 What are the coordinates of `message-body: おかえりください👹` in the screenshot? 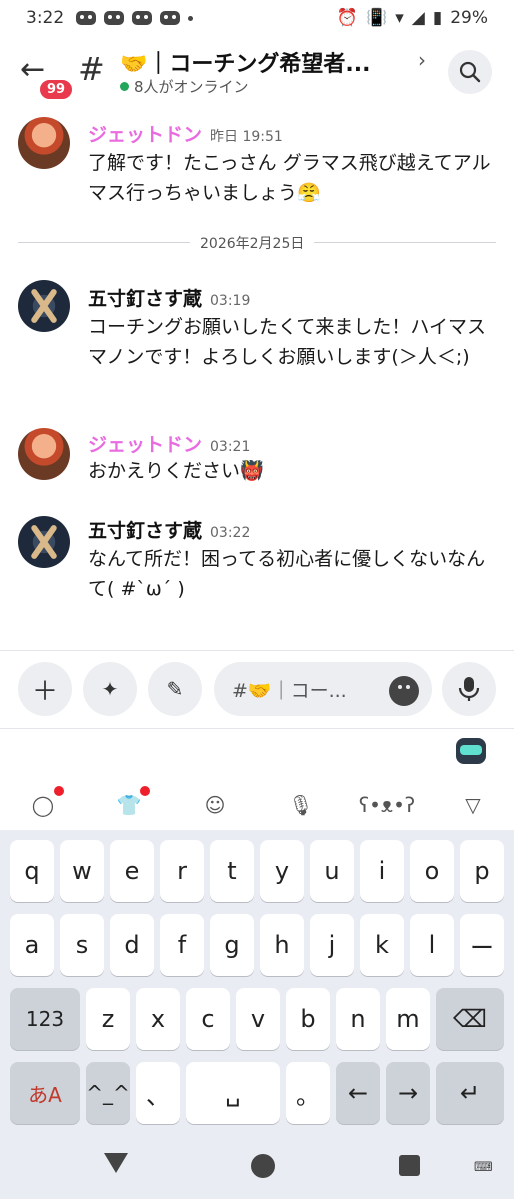 It's located at (293, 471).